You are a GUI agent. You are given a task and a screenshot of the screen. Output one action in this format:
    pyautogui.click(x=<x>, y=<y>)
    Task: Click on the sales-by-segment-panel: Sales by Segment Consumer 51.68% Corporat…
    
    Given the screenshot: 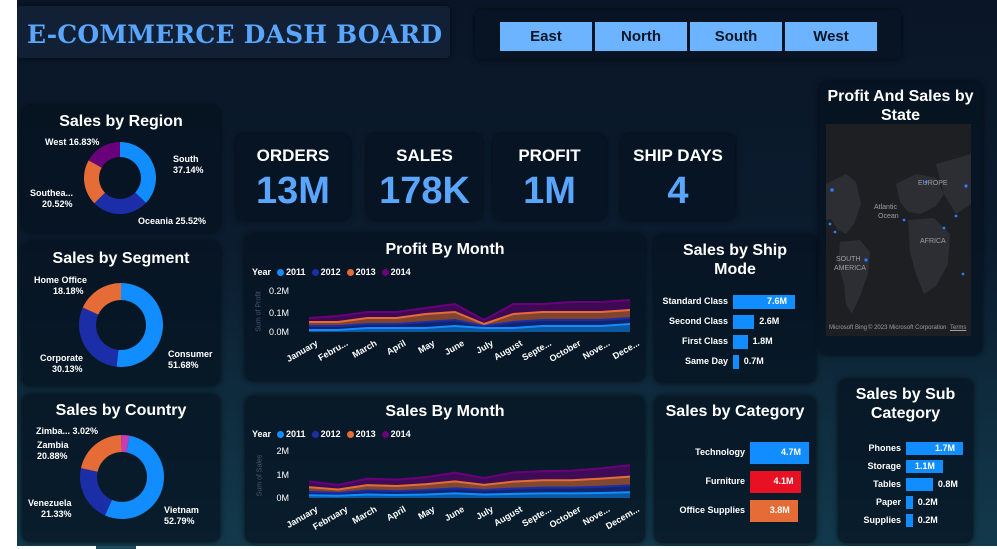 What is the action you would take?
    pyautogui.click(x=121, y=314)
    